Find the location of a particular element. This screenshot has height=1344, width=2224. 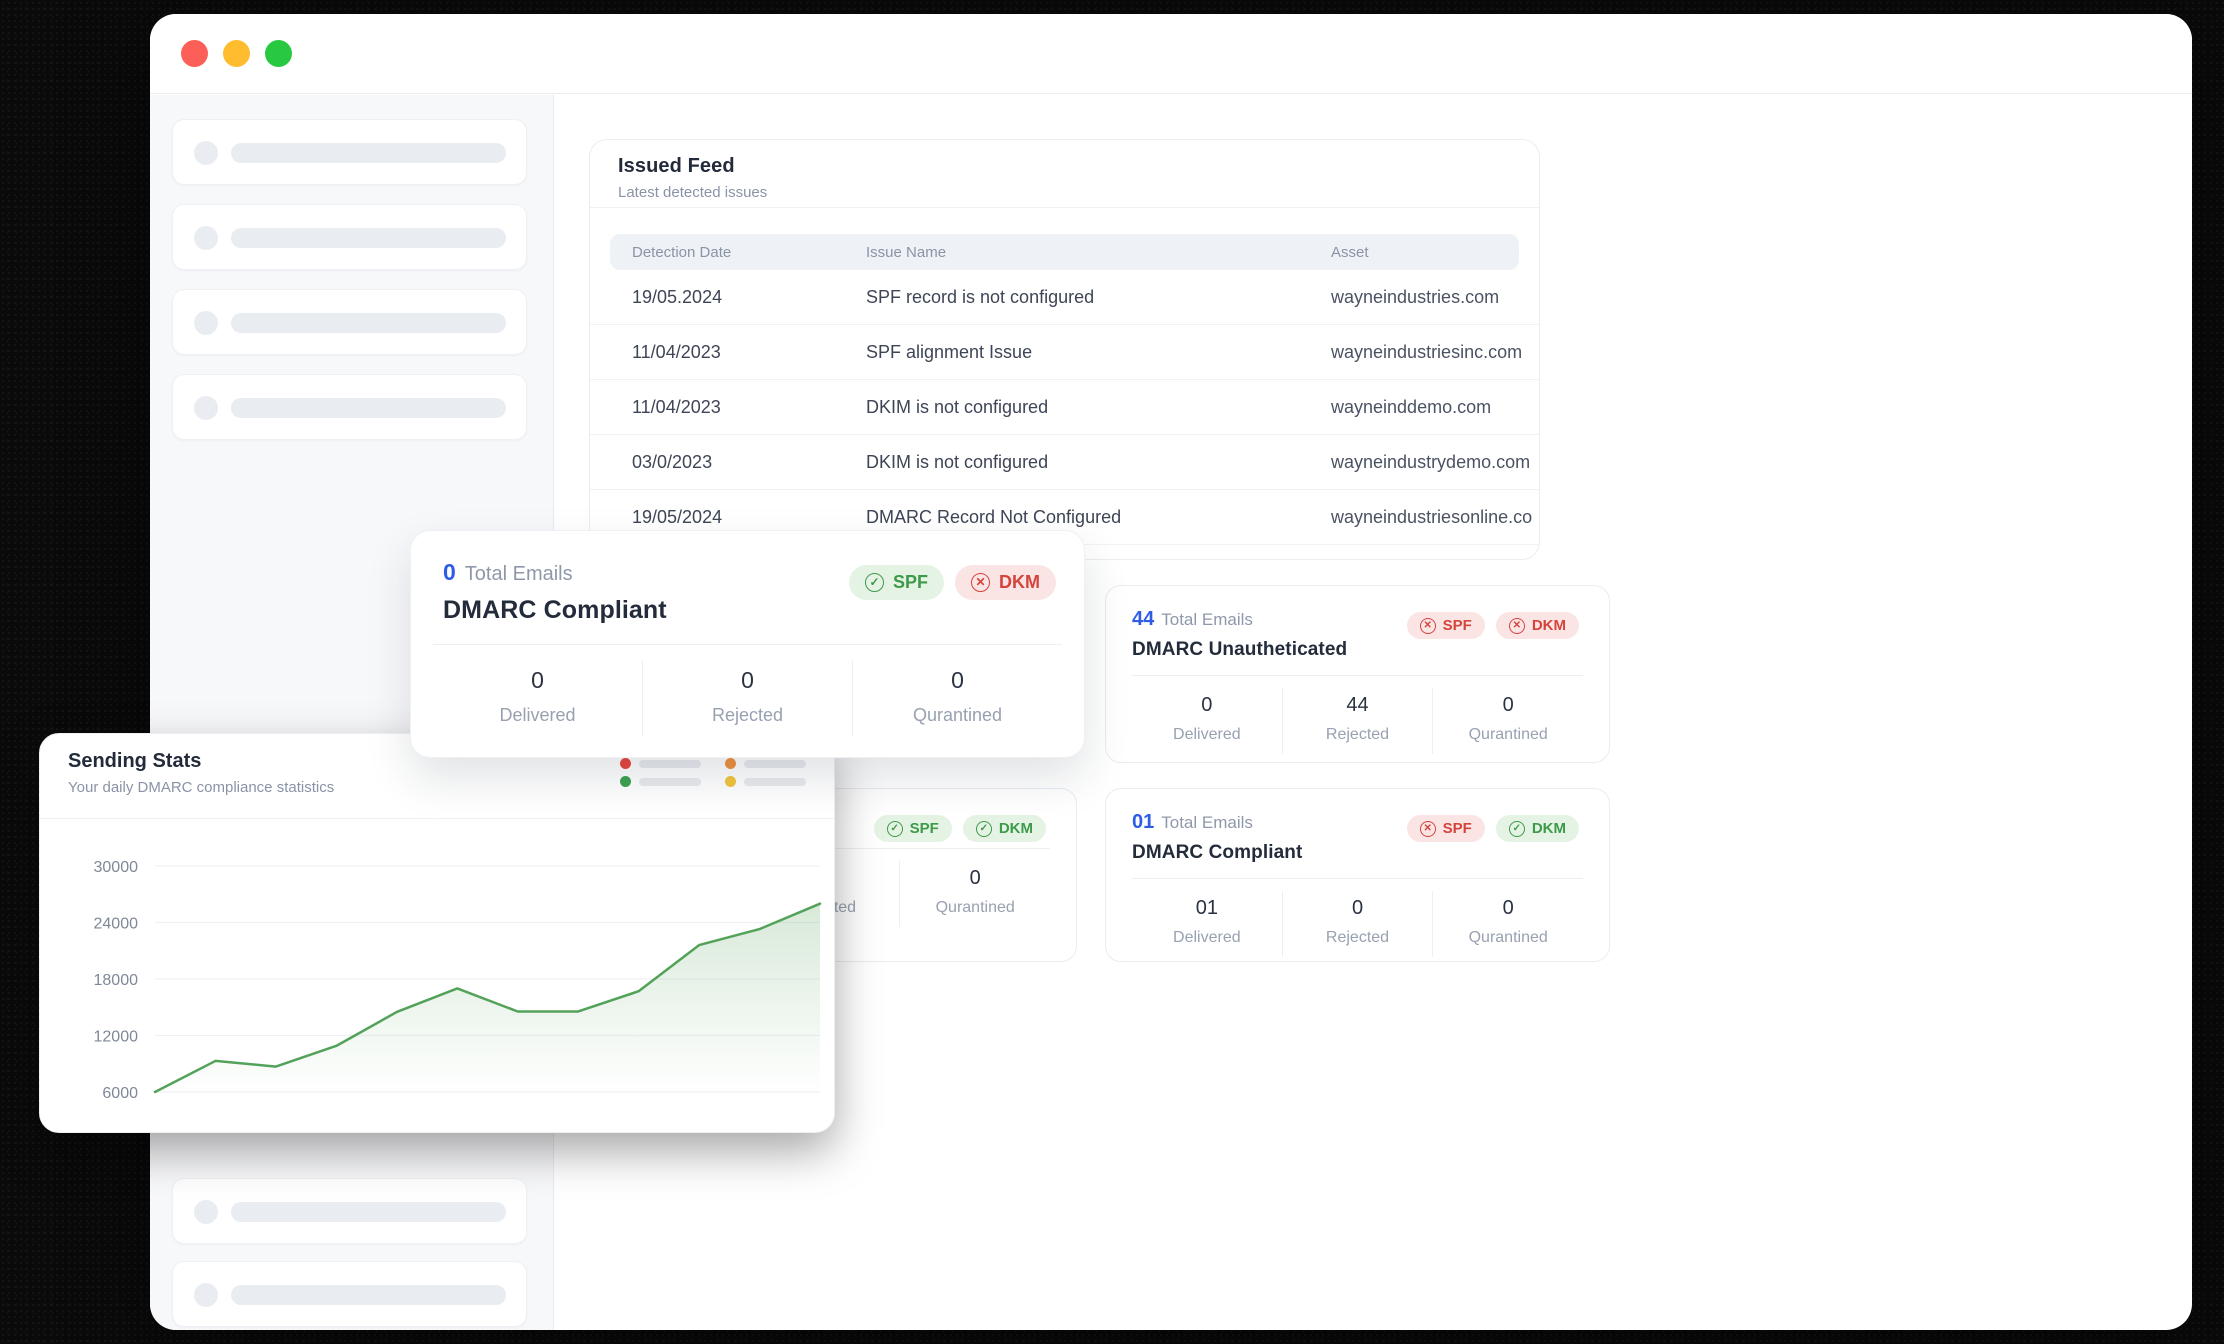

stat-card-title: DMARC Compliant is located at coordinates (555, 610).